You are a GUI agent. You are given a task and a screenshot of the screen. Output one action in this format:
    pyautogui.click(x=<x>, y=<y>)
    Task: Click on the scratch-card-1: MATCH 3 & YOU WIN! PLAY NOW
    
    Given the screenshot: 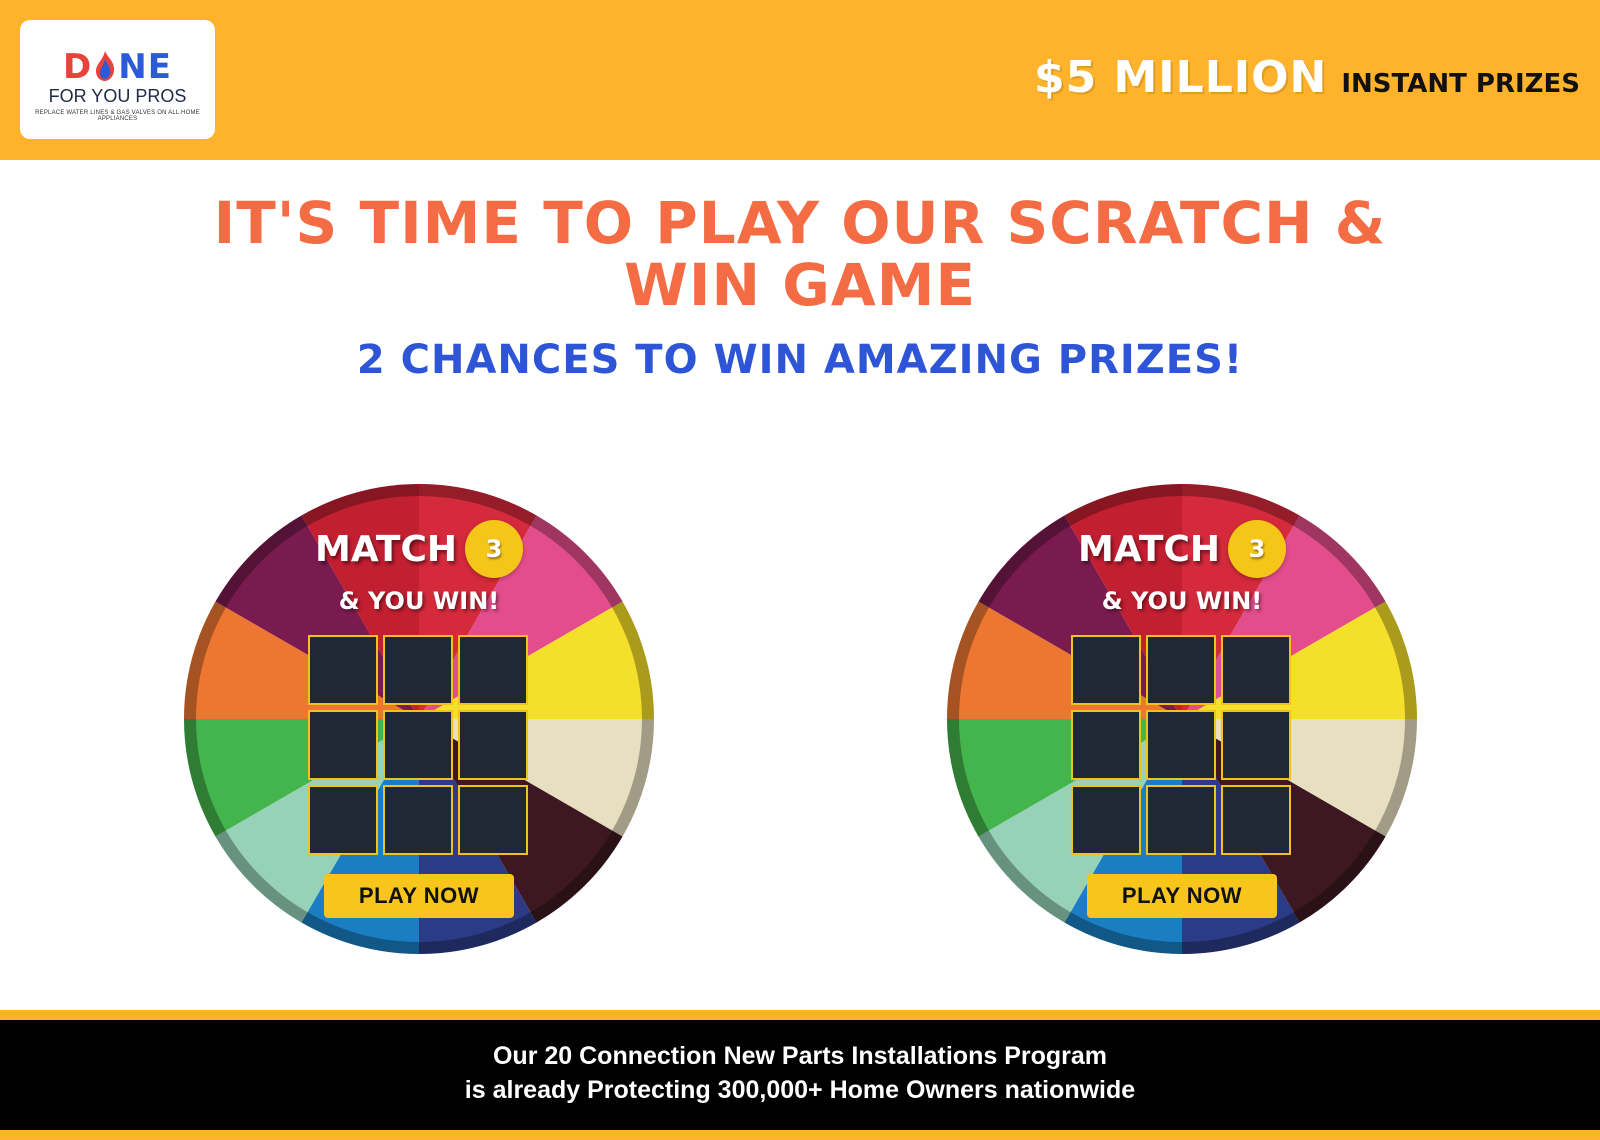 What is the action you would take?
    pyautogui.click(x=419, y=719)
    